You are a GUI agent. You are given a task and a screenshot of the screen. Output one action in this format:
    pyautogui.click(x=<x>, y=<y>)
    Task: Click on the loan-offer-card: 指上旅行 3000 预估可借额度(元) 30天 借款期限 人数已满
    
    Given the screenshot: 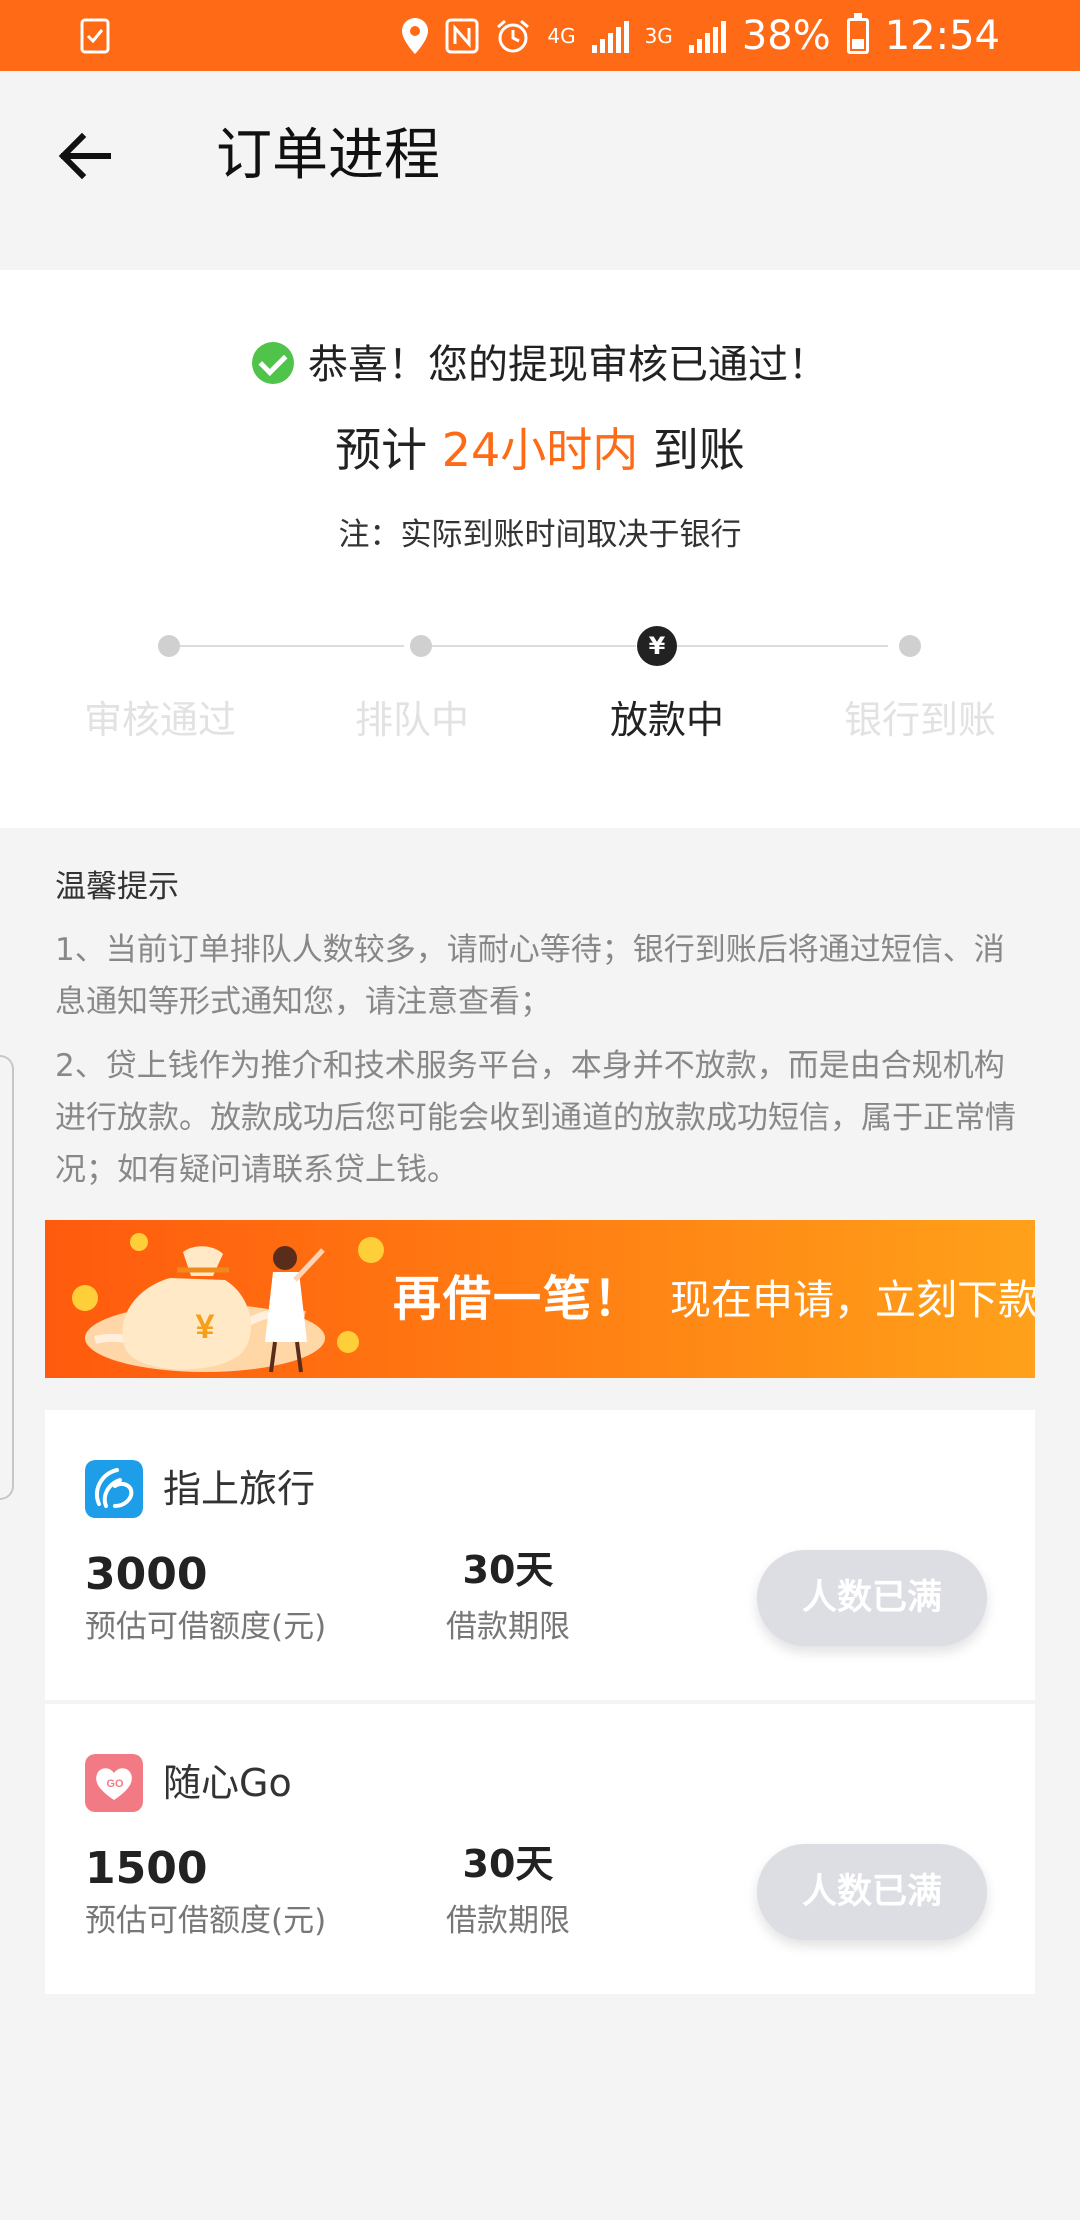 What is the action you would take?
    pyautogui.click(x=540, y=1555)
    